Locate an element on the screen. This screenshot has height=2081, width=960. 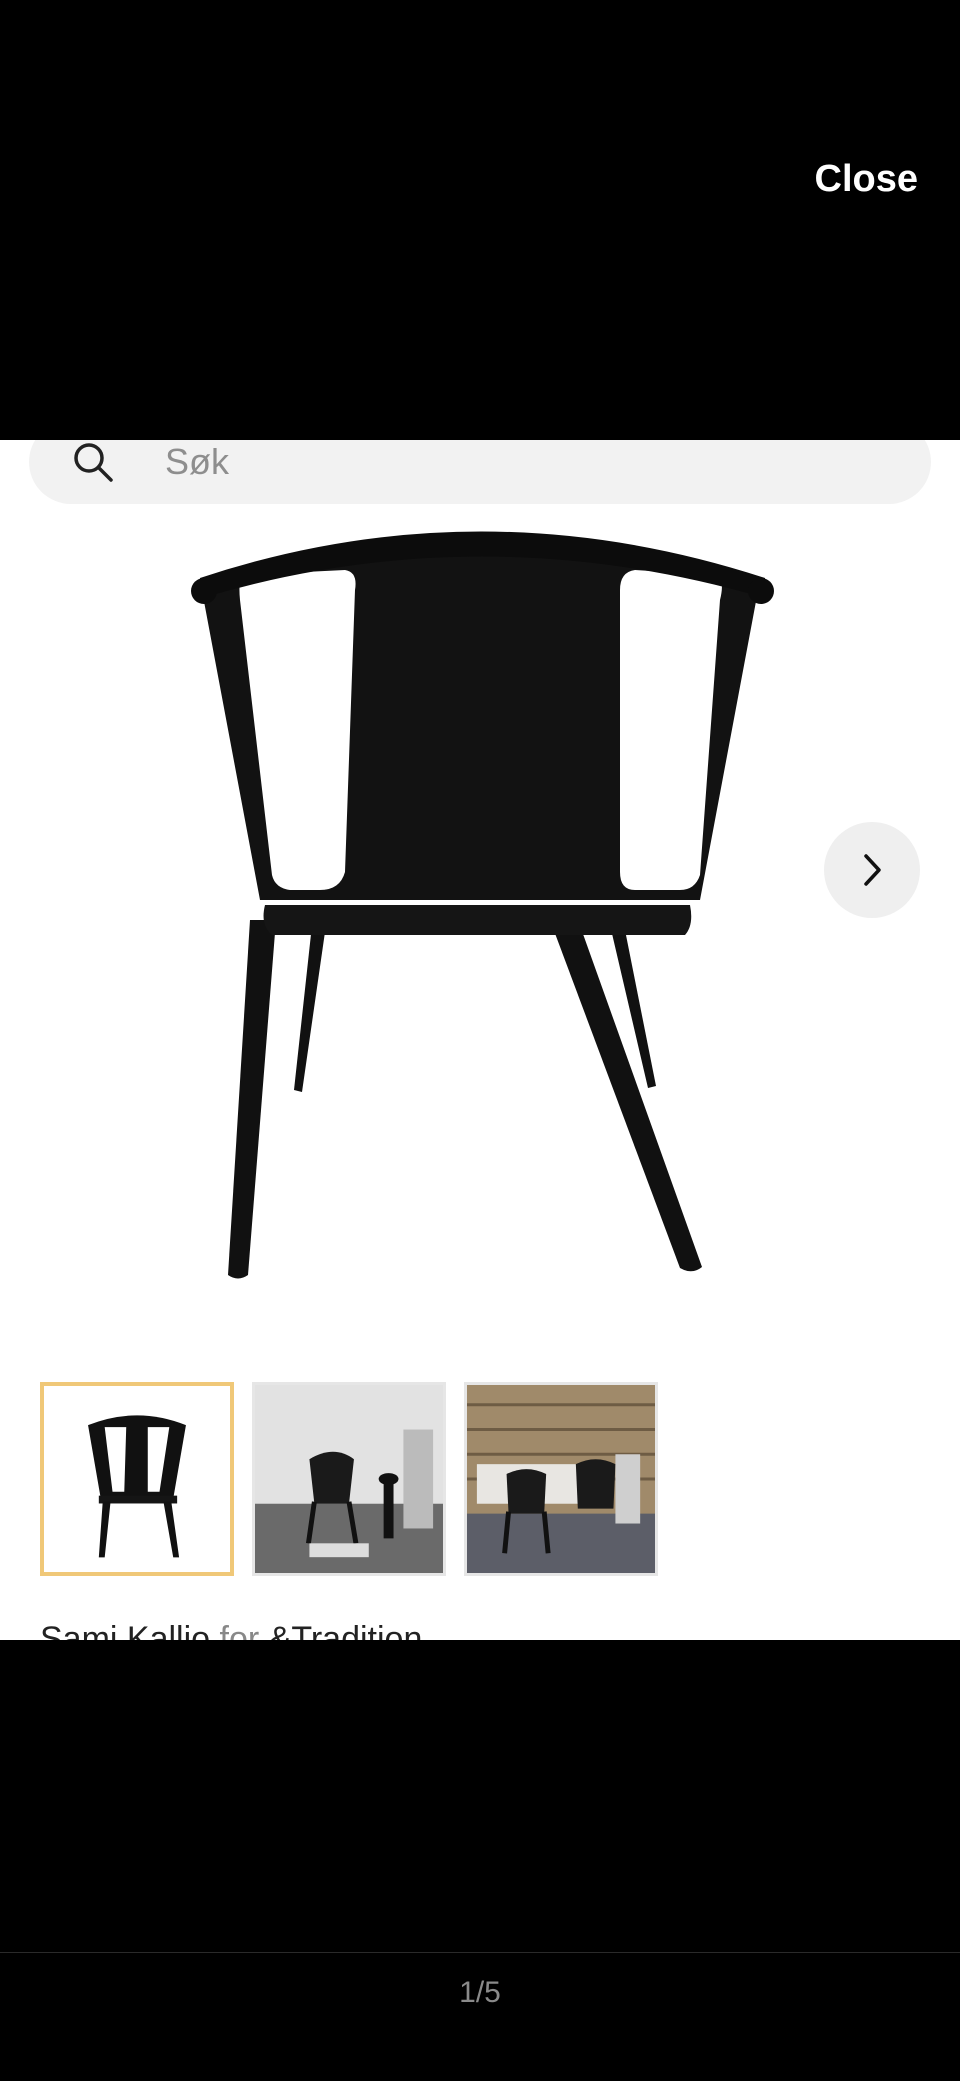
product-caption: Sami Kallio for &Tradition is located at coordinates (231, 1630).